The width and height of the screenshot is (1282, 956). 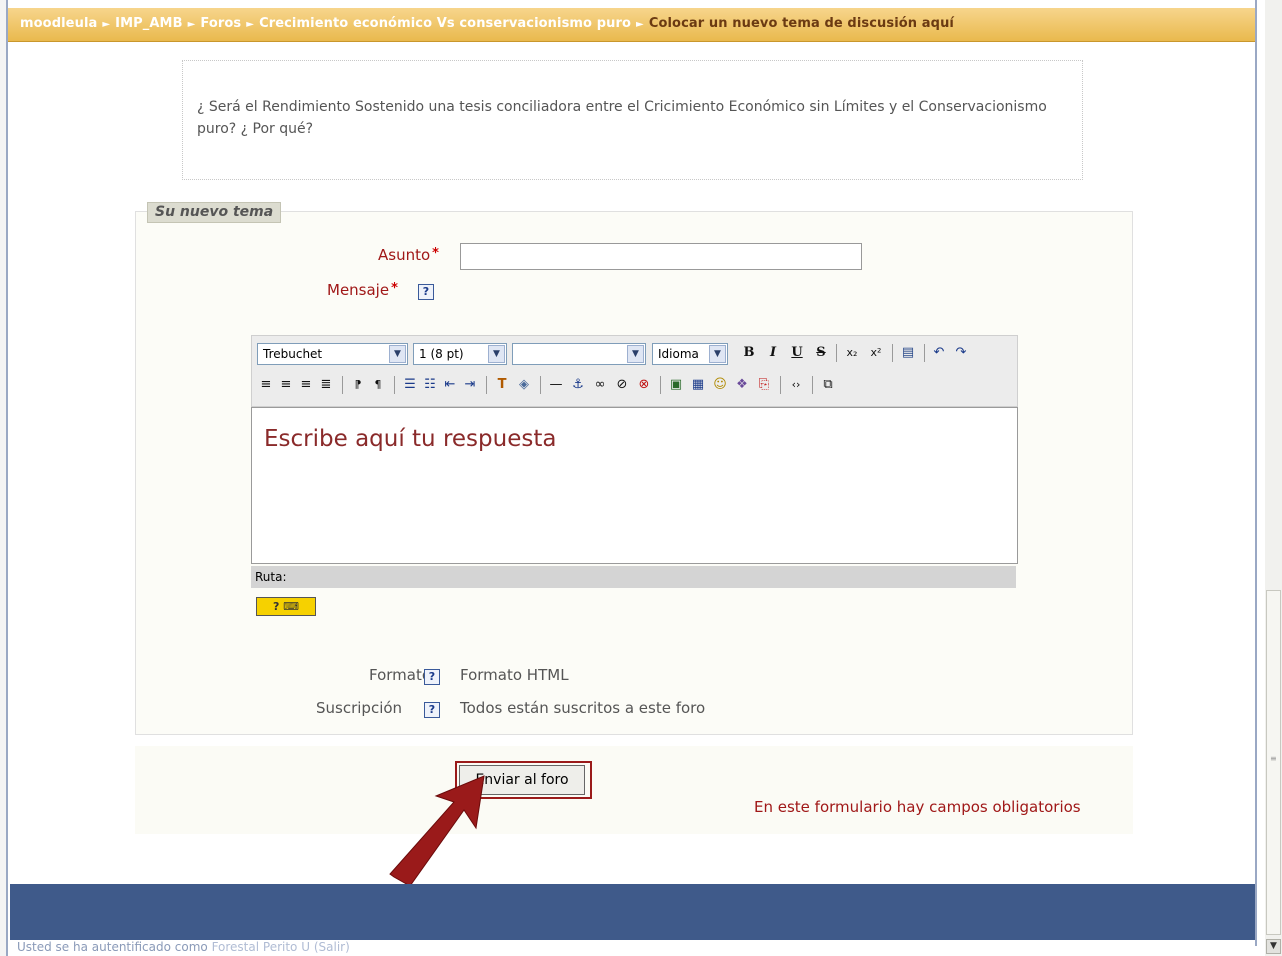 What do you see at coordinates (797, 353) in the screenshot?
I see `underline-icon: U` at bounding box center [797, 353].